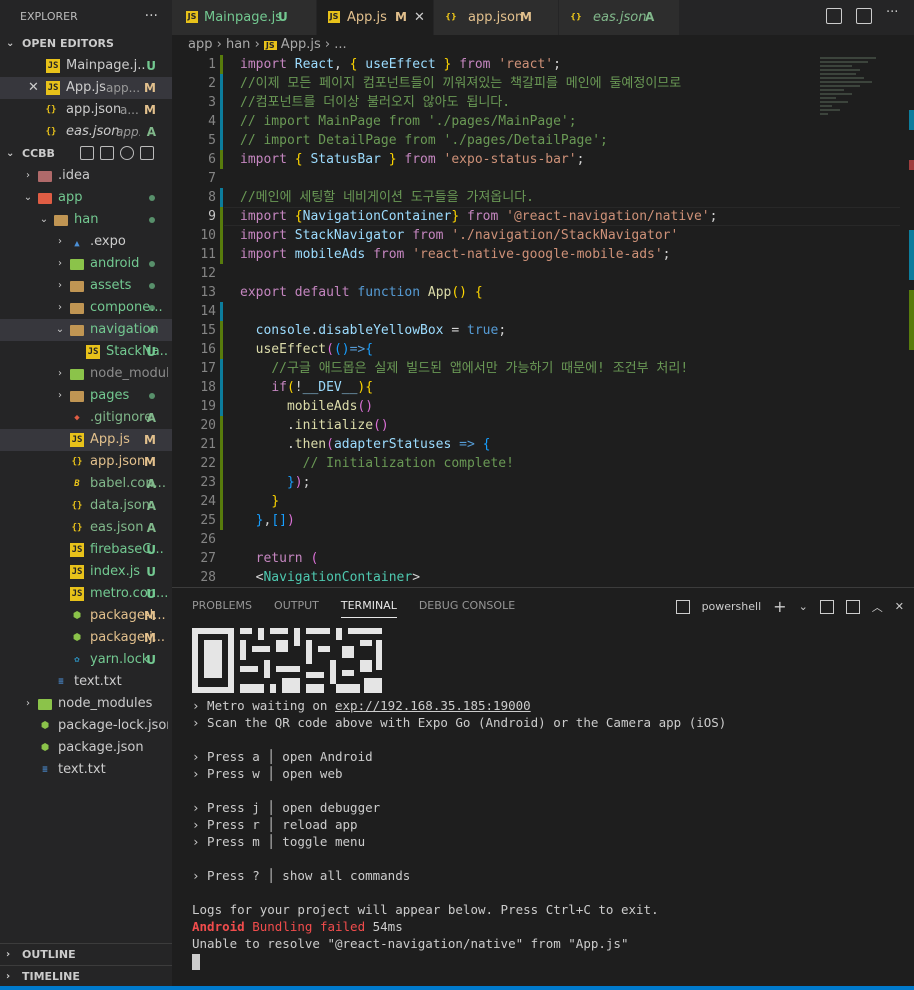 The width and height of the screenshot is (914, 990). I want to click on tree-folder: ⌄ han, so click(86, 220).